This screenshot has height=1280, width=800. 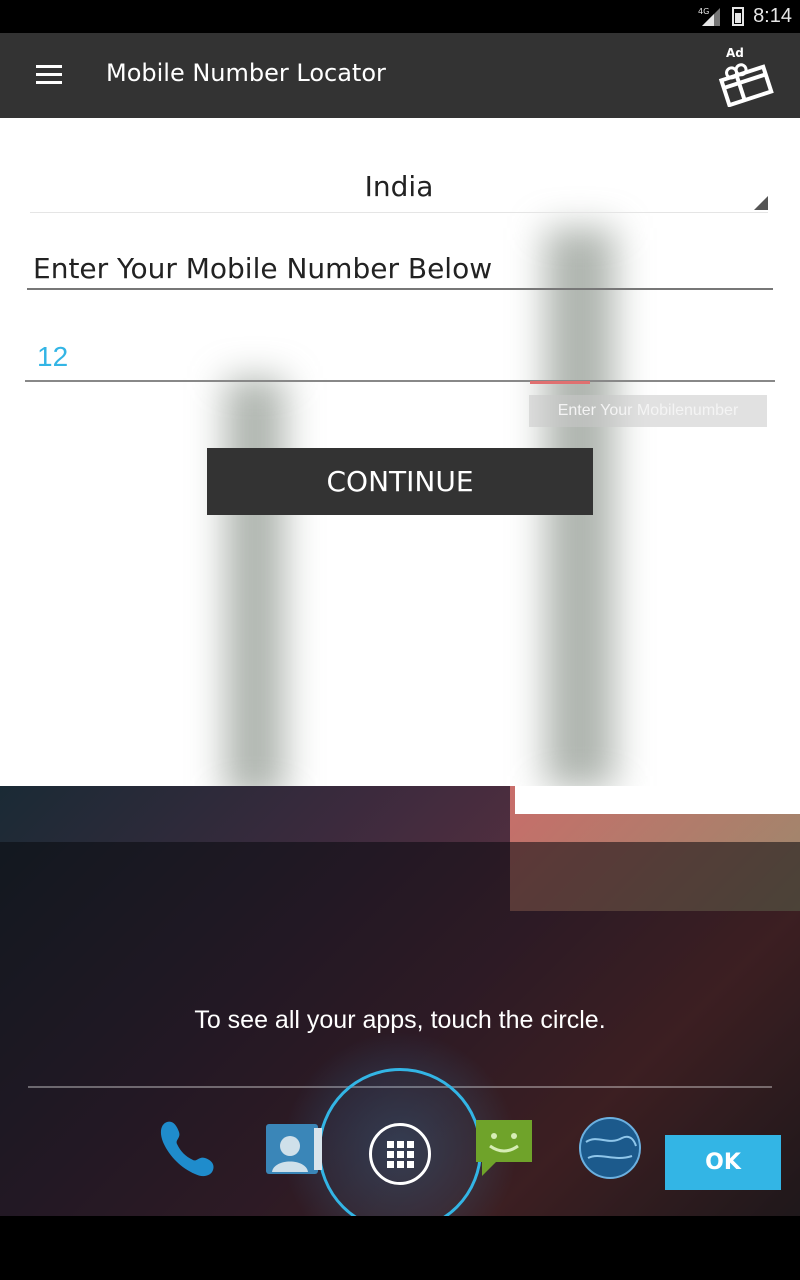 What do you see at coordinates (400, 271) in the screenshot?
I see `mobile-number-label: Enter Your Mobile Number Below` at bounding box center [400, 271].